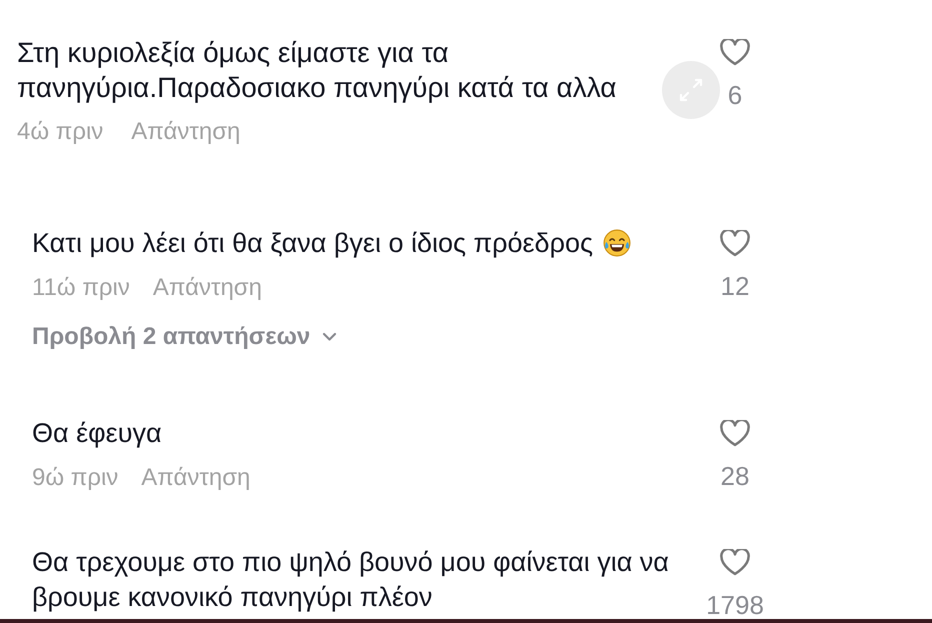  Describe the element at coordinates (185, 337) in the screenshot. I see `view-replies-link: Προβολή 2 απαντήσεων` at that location.